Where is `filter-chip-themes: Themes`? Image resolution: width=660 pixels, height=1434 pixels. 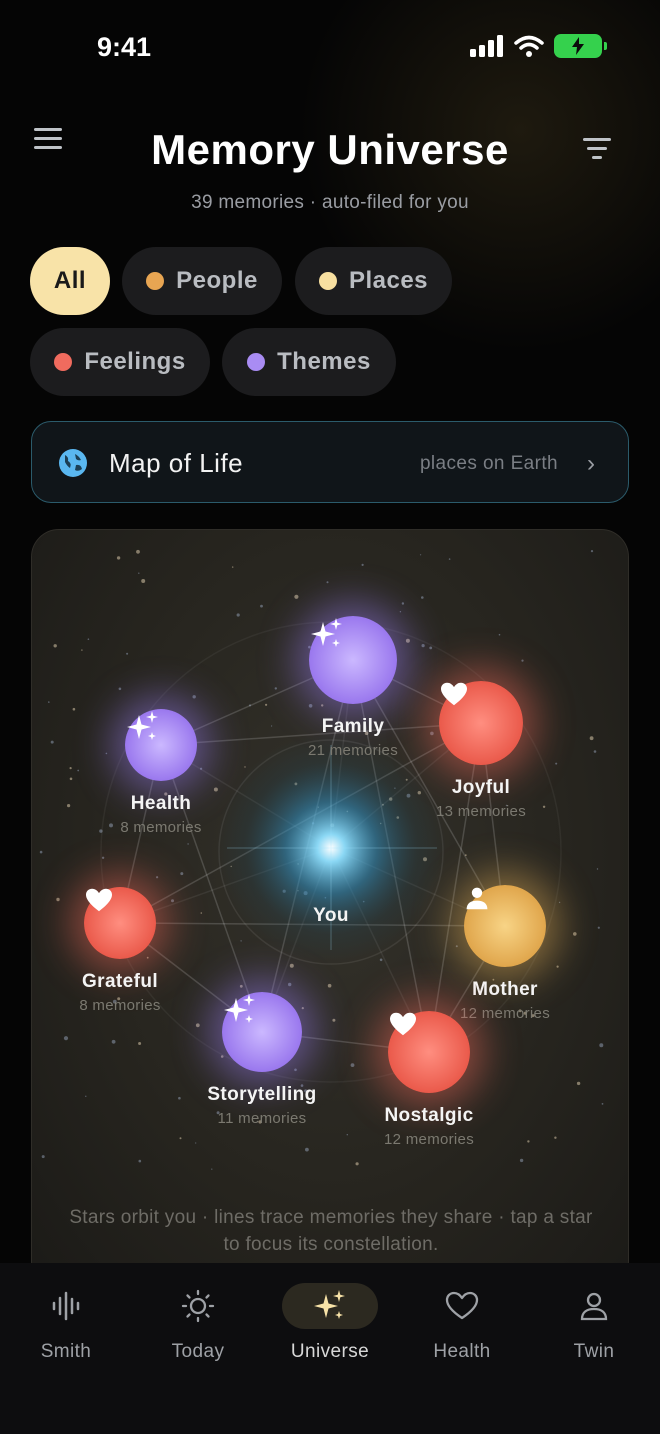 filter-chip-themes: Themes is located at coordinates (309, 362).